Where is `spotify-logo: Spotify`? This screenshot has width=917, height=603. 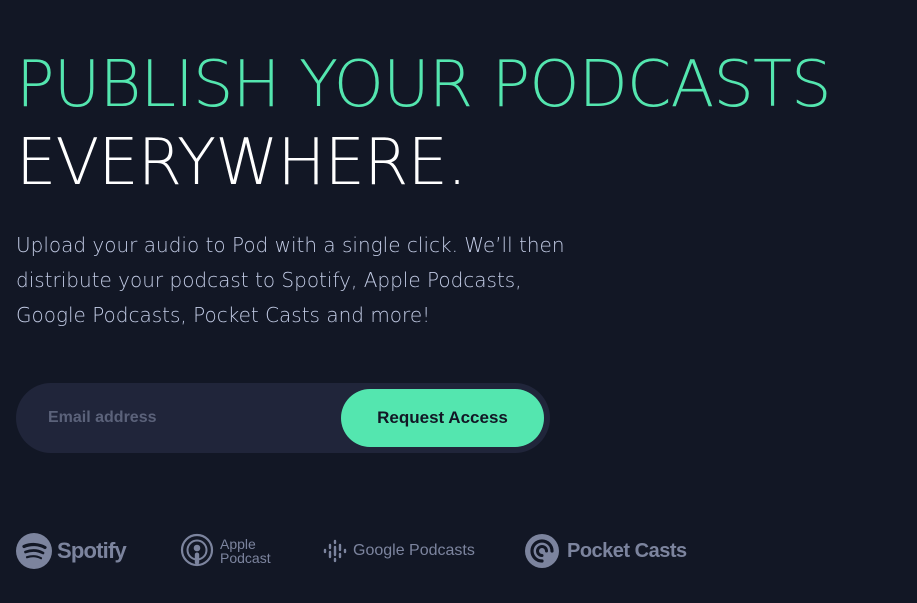 spotify-logo: Spotify is located at coordinates (71, 551).